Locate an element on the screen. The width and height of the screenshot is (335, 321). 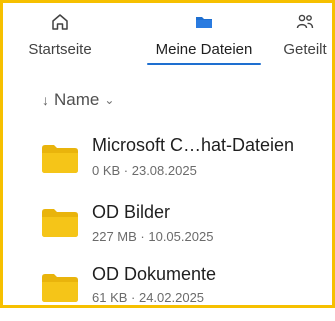
chevron-down-icon: ⌄ is located at coordinates (109, 100).